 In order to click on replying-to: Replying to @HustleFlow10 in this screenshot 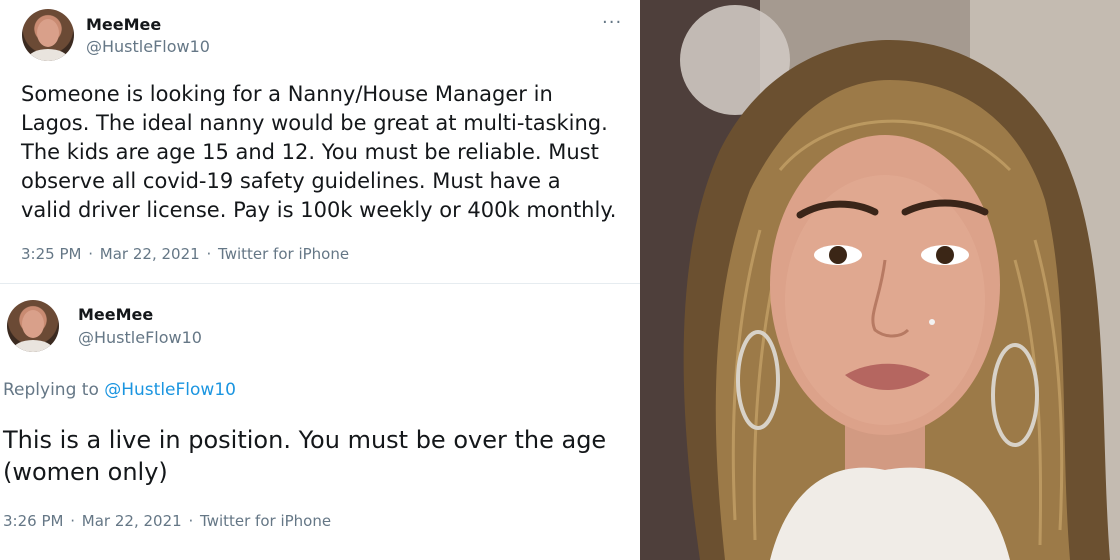, I will do `click(119, 390)`.